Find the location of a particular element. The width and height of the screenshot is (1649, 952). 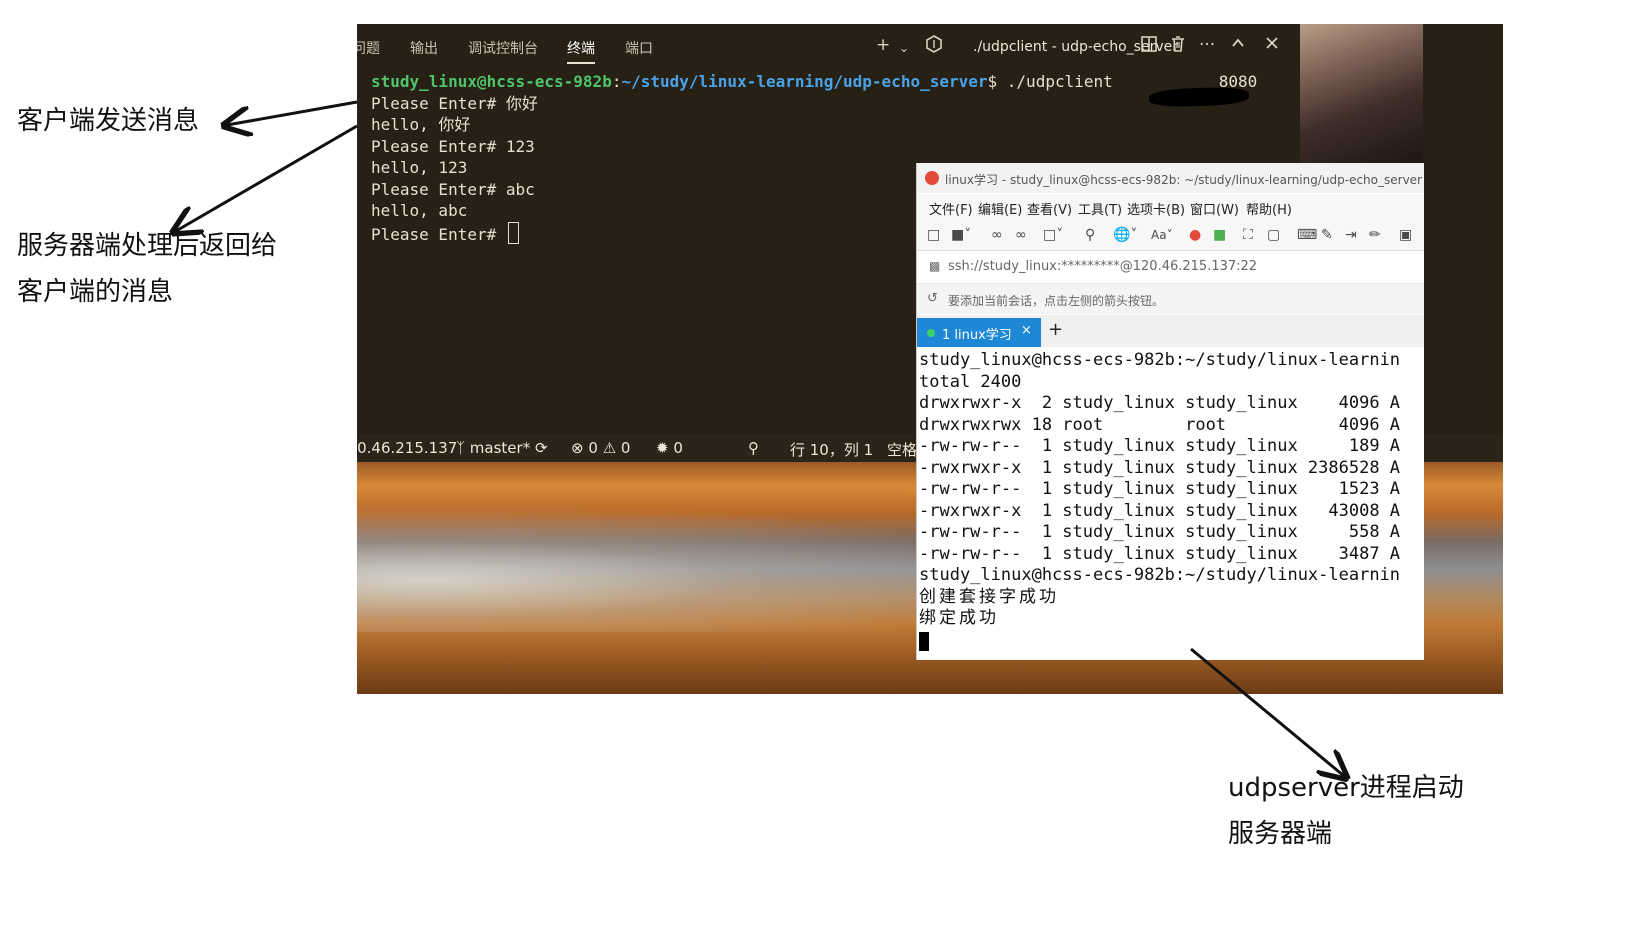

trash-icon is located at coordinates (1178, 46).